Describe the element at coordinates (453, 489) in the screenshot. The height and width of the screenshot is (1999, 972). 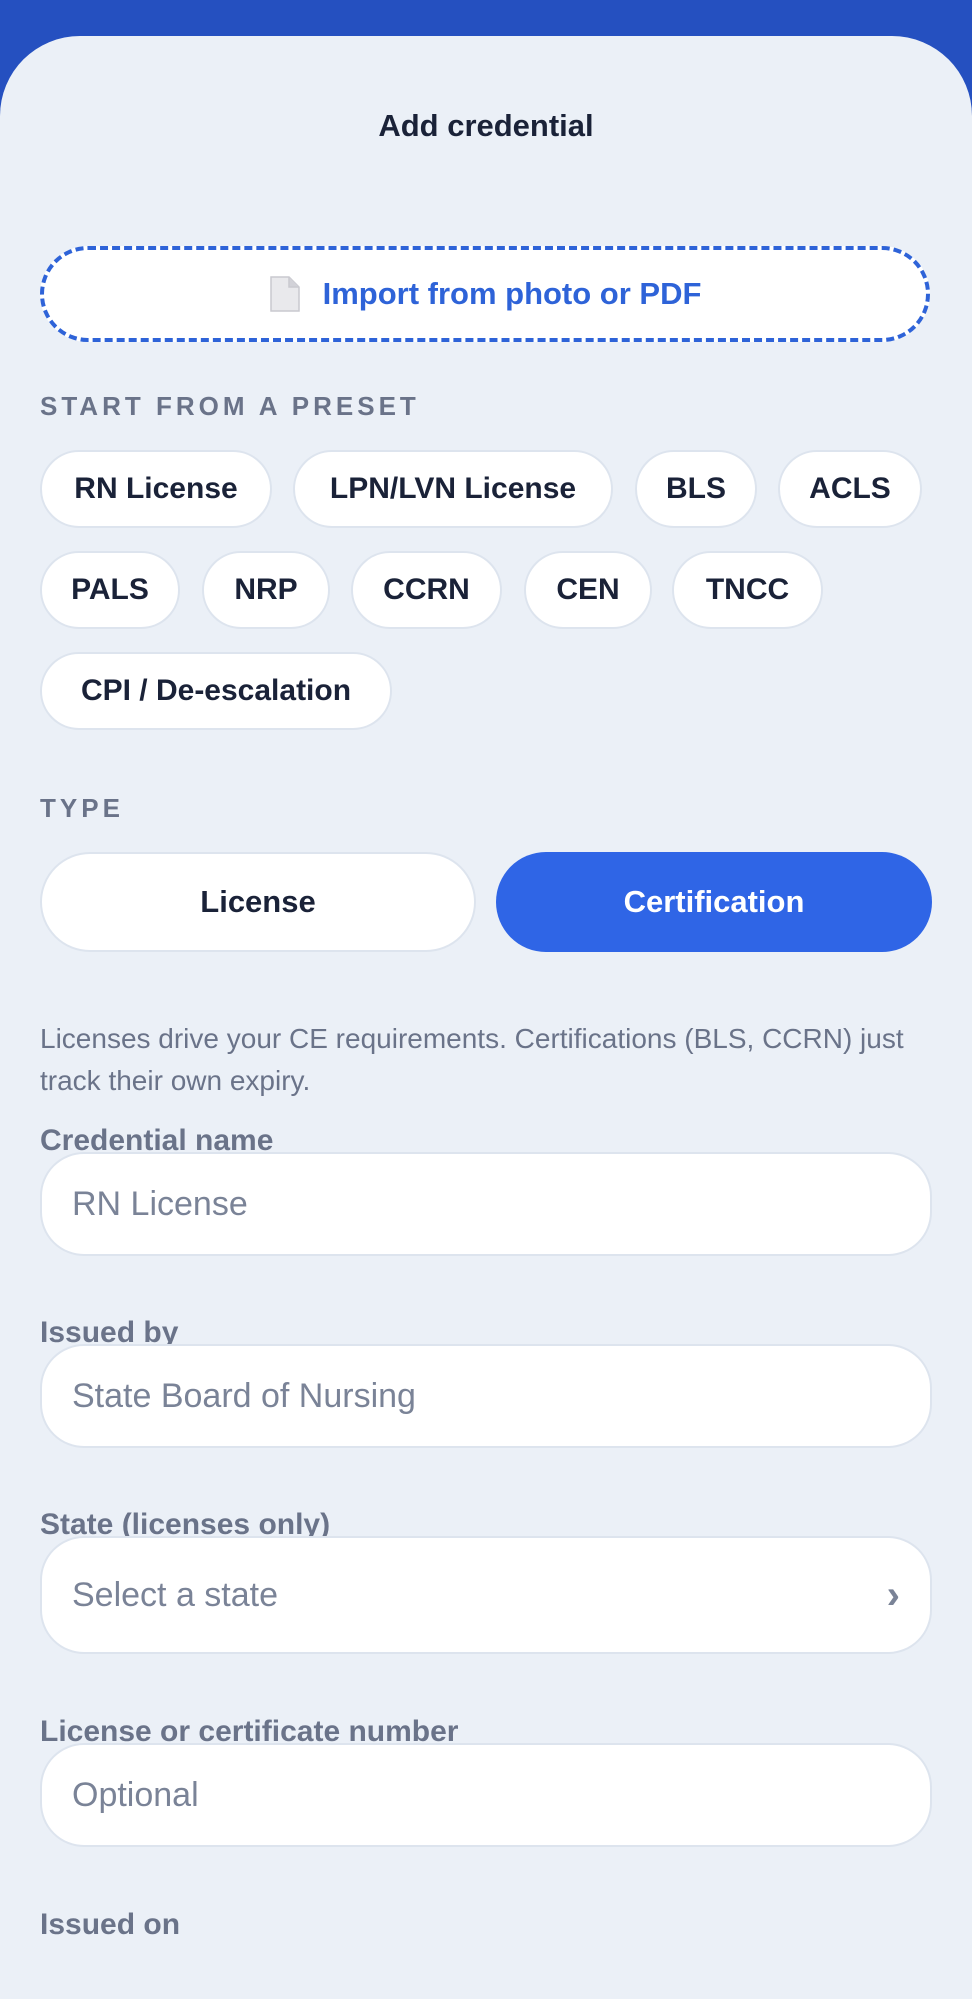
I see `preset-chip-lpn-lvn-license: LPN/LVN License` at that location.